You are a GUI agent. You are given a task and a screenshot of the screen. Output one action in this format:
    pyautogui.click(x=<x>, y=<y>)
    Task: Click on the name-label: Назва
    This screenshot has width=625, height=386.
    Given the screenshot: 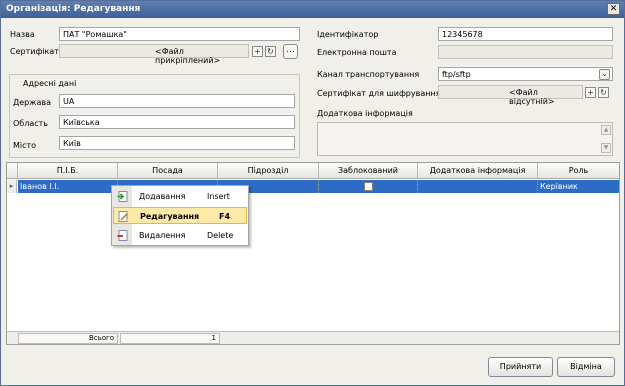 What is the action you would take?
    pyautogui.click(x=22, y=34)
    